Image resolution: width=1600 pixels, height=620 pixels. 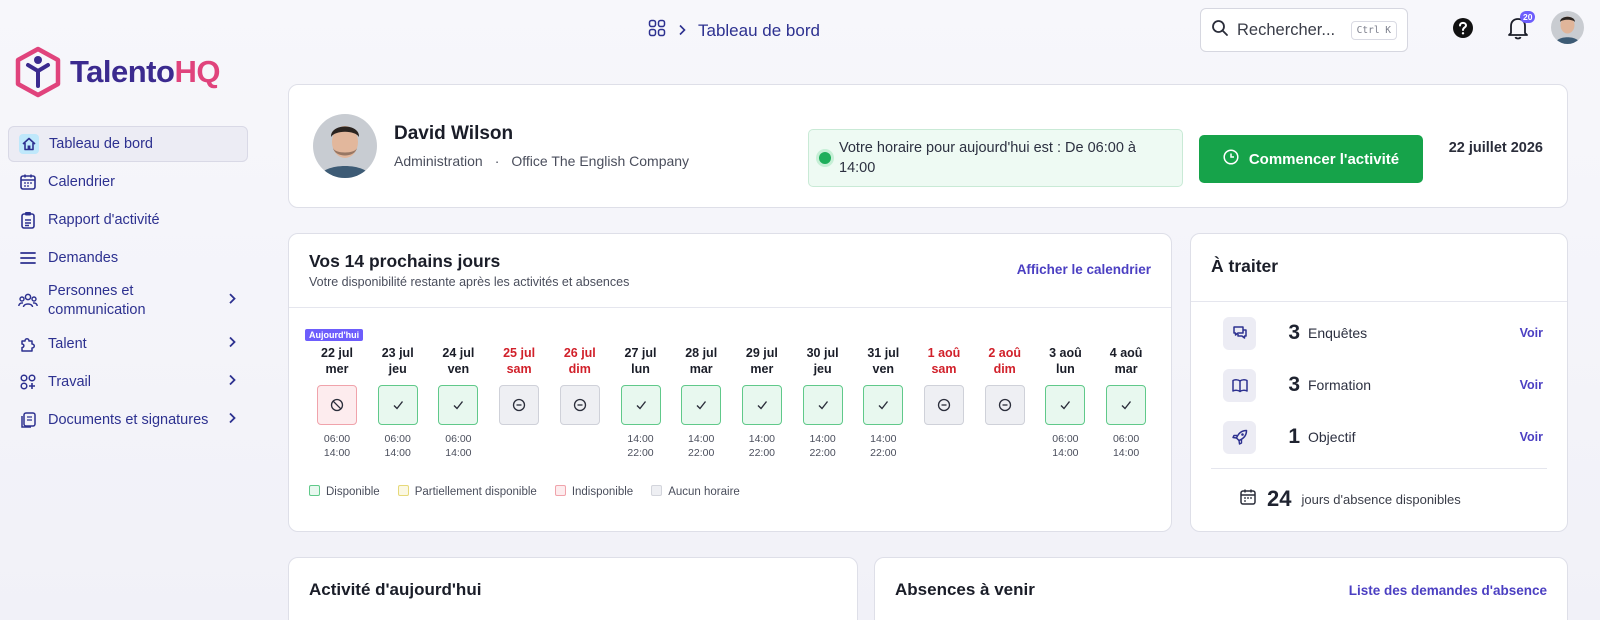 I want to click on day-date: 26 jul, so click(x=579, y=353).